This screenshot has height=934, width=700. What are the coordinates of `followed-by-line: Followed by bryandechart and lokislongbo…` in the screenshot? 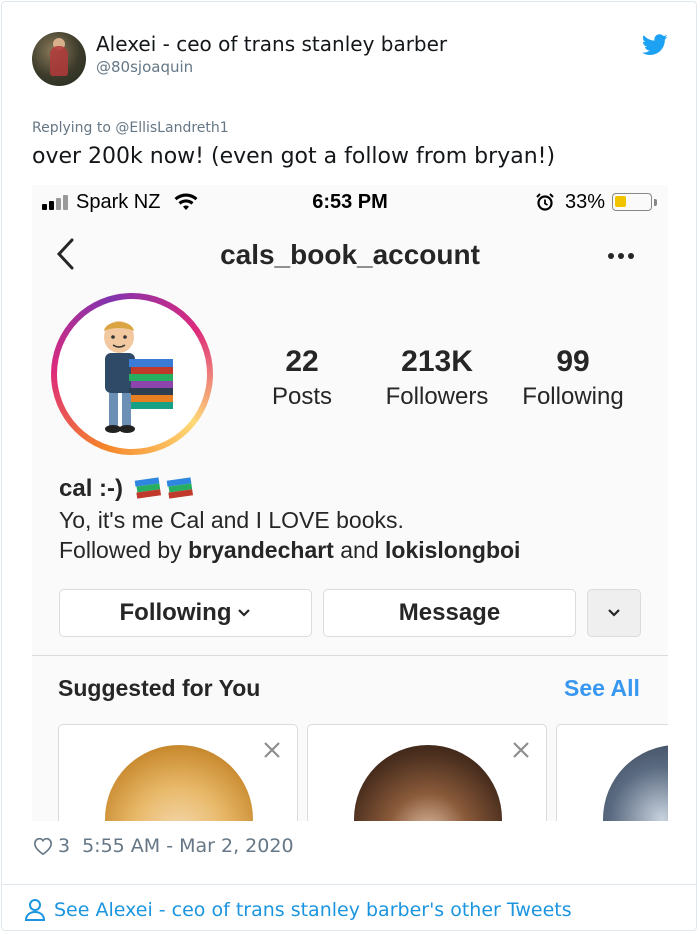 It's located at (289, 550).